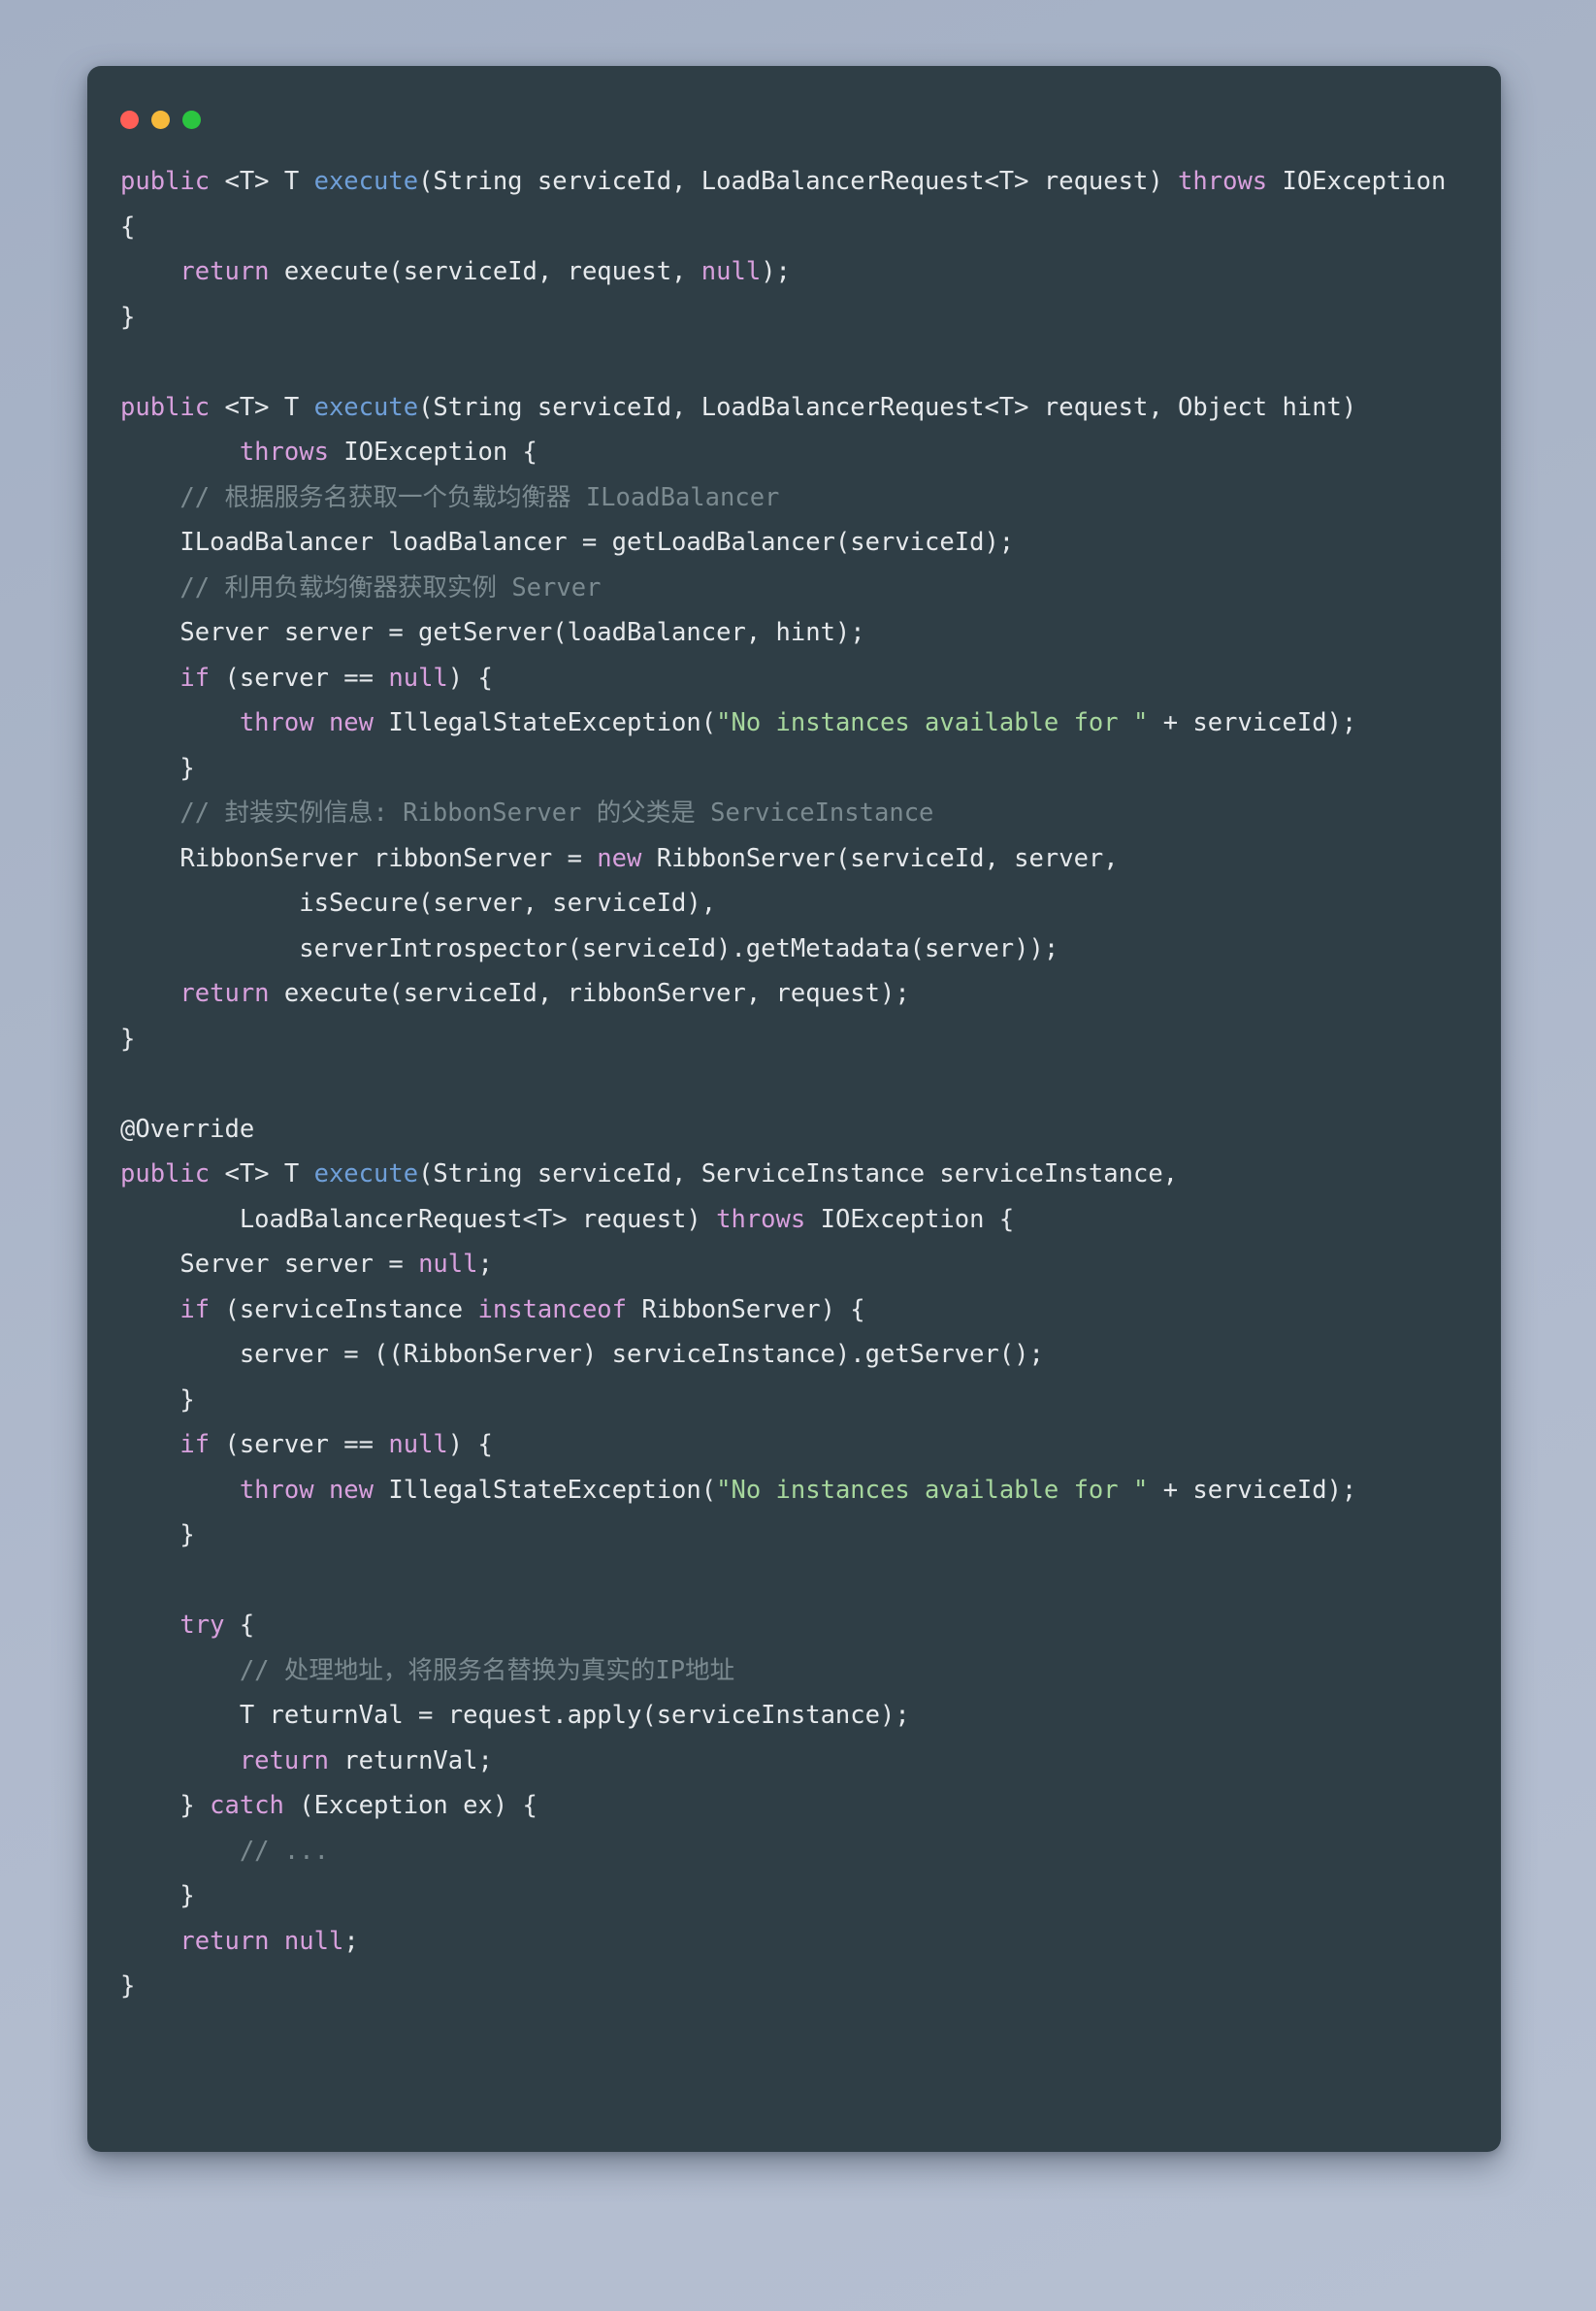  I want to click on window-titlebar, so click(794, 115).